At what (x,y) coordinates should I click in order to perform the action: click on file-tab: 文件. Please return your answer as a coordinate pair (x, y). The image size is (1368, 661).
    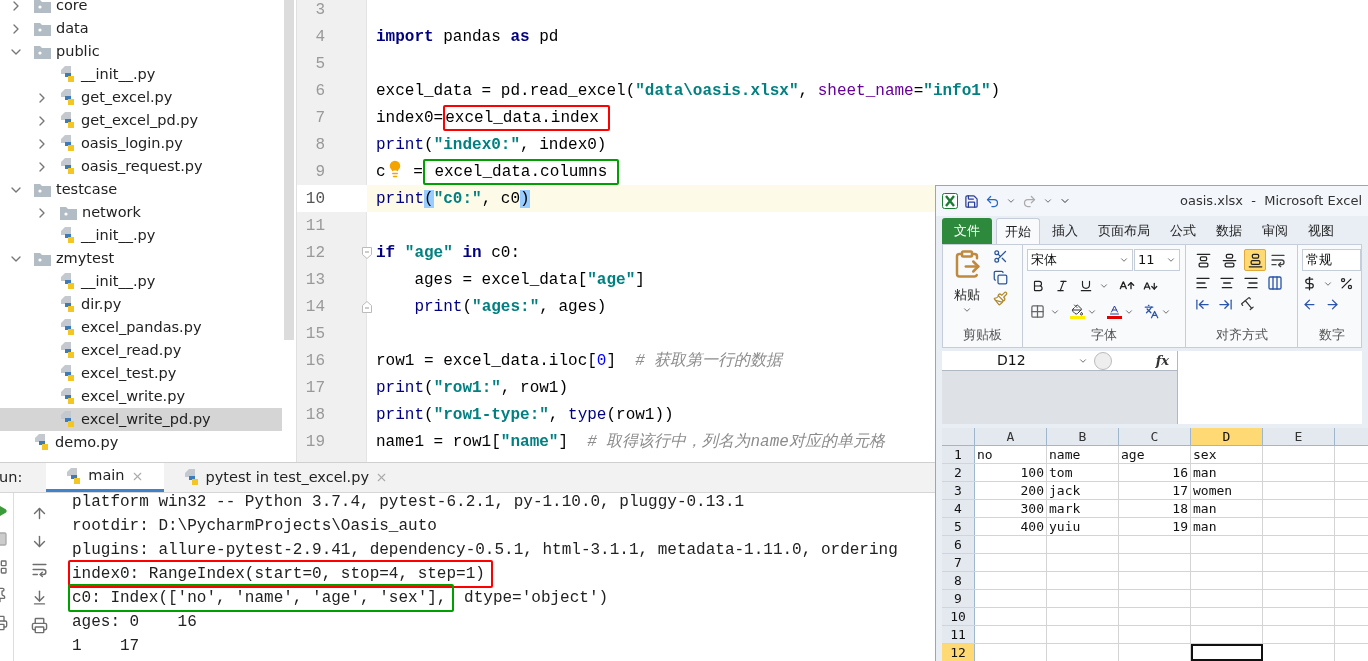
    Looking at the image, I should click on (967, 231).